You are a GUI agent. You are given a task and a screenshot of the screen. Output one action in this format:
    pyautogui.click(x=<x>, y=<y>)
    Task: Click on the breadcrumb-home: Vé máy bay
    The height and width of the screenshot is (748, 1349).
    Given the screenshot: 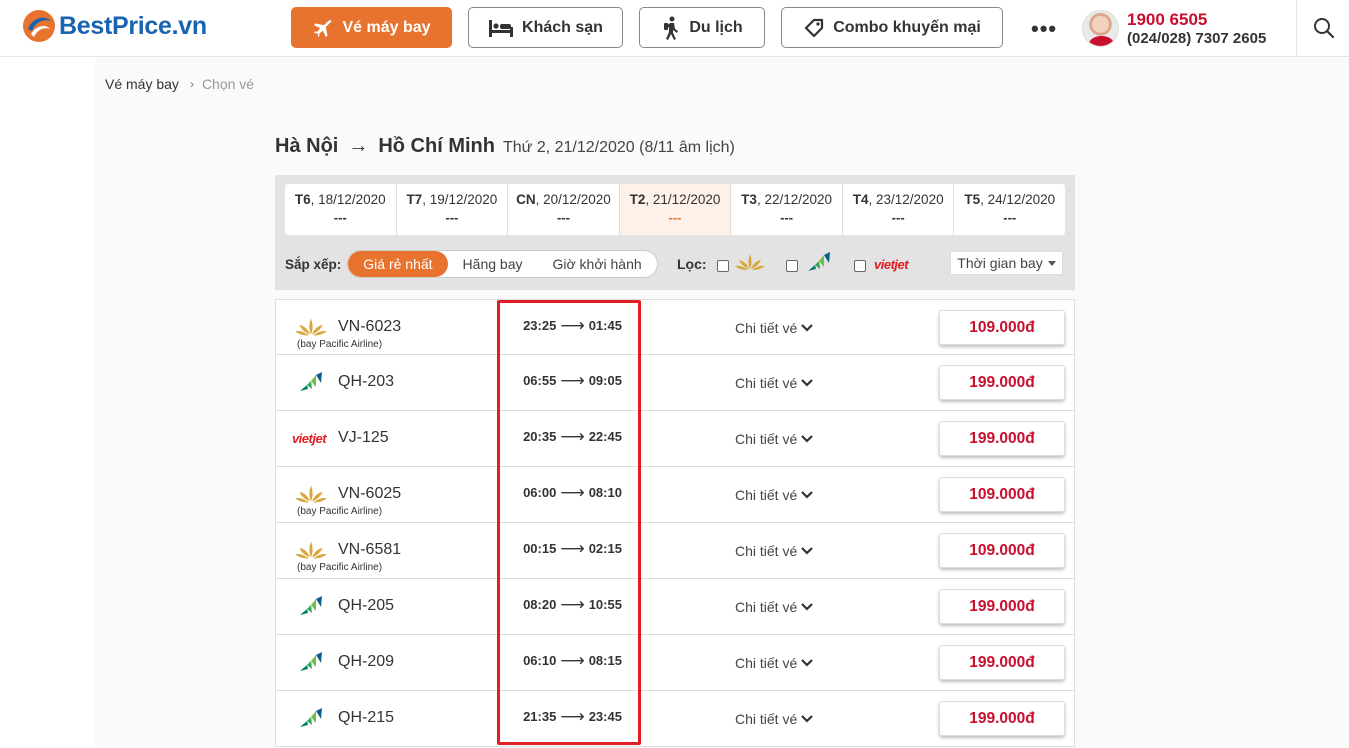 What is the action you would take?
    pyautogui.click(x=142, y=84)
    